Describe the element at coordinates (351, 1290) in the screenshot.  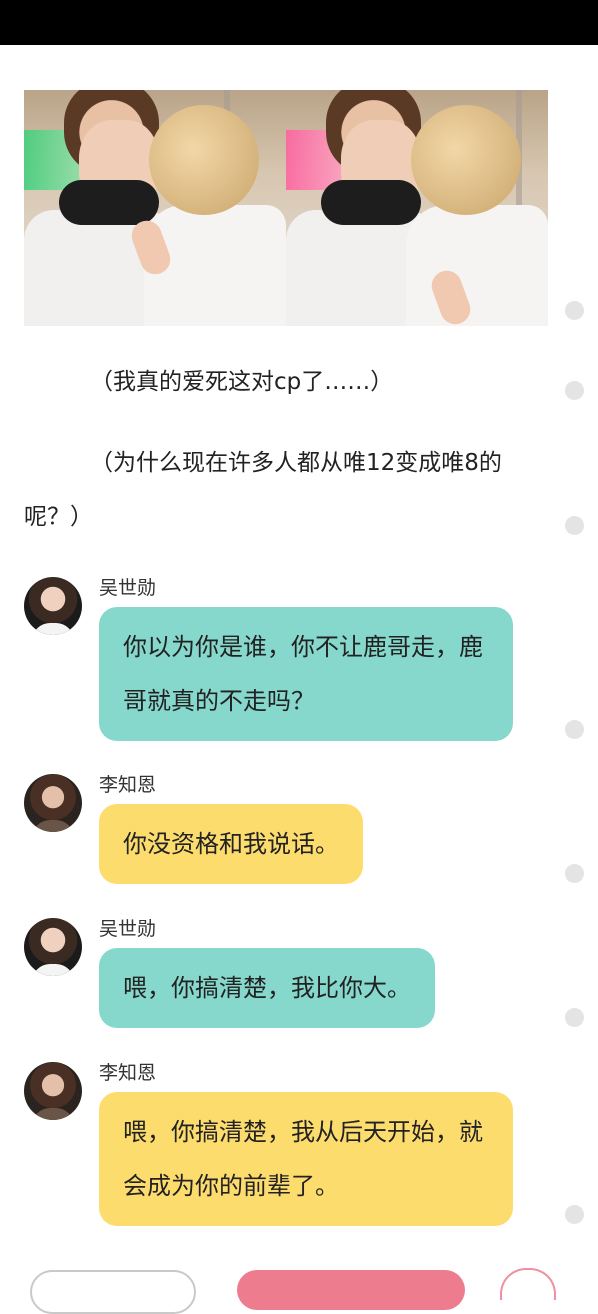
I see `bottom-primary-button` at that location.